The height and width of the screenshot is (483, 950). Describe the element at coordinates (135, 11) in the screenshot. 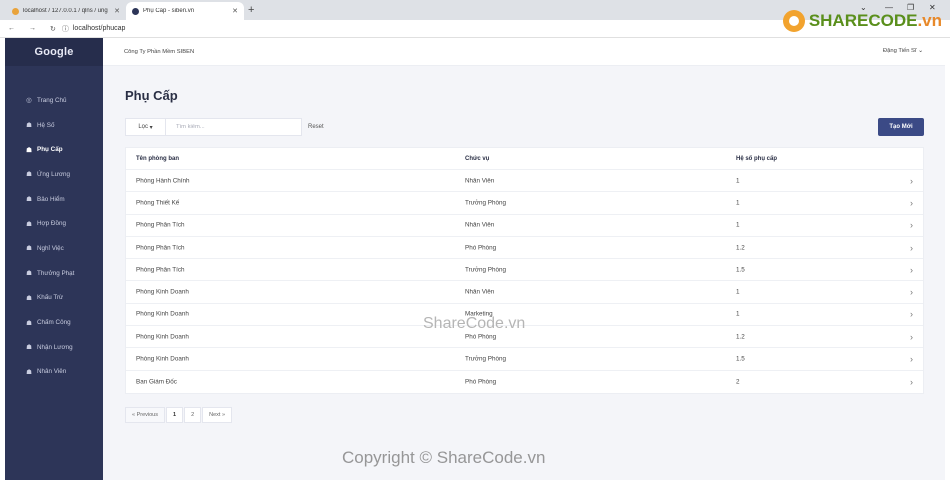

I see `site-favicon-icon` at that location.